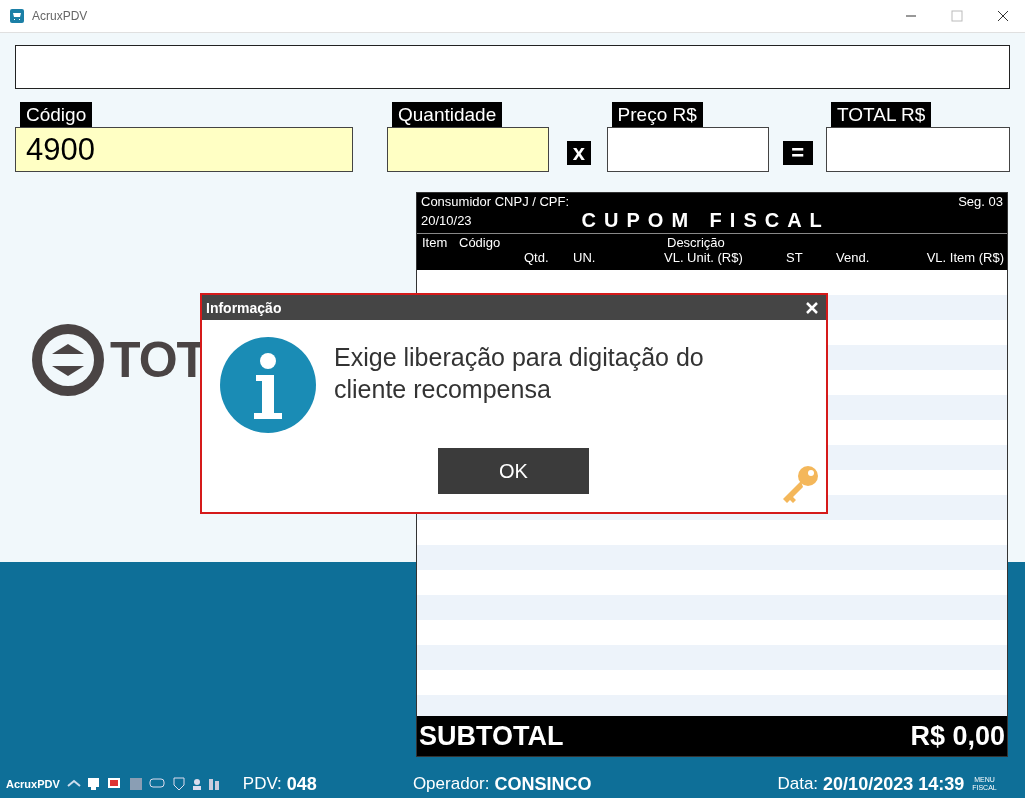  What do you see at coordinates (957, 736) in the screenshot?
I see `subtotal-value: R$ 0,00` at bounding box center [957, 736].